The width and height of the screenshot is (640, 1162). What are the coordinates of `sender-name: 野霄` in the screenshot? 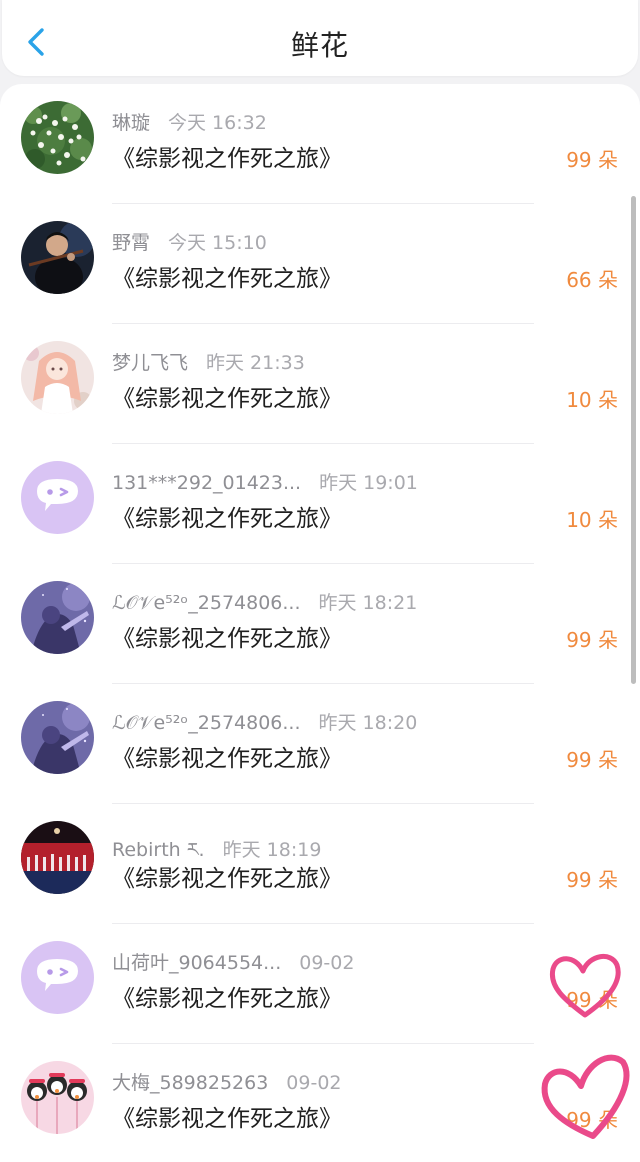 It's located at (131, 241).